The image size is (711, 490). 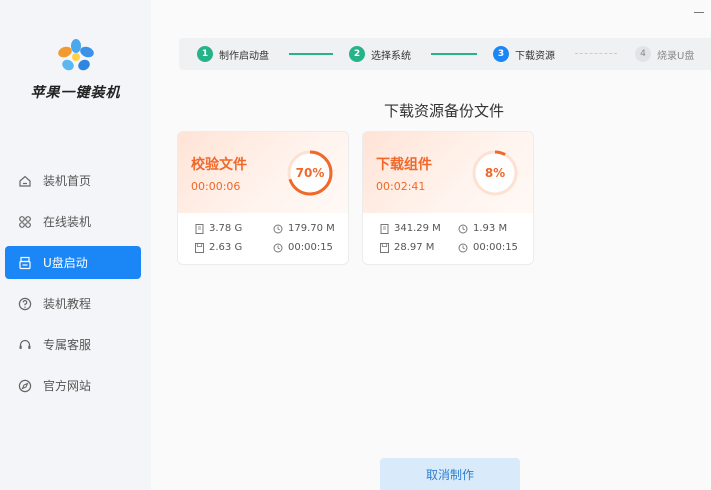 I want to click on stat-speed: 1.93 M, so click(x=482, y=228).